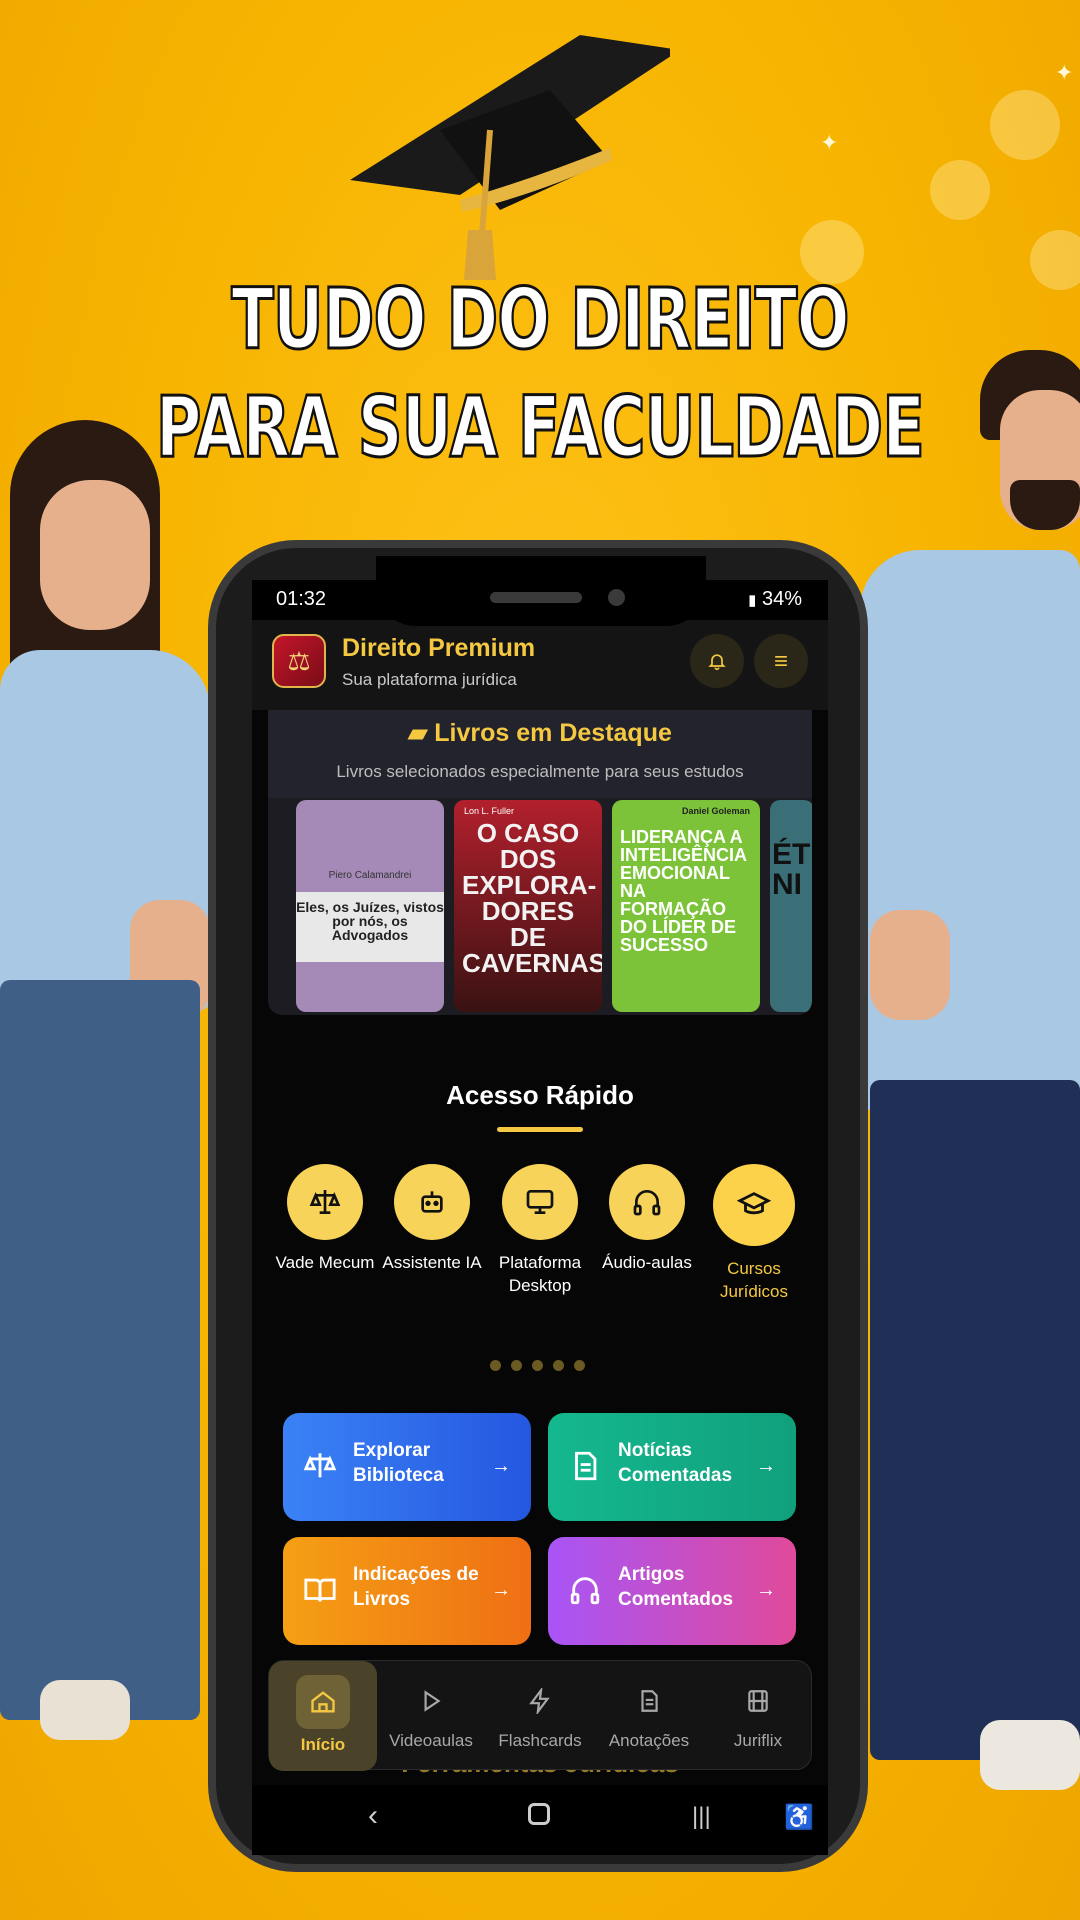 Image resolution: width=1080 pixels, height=1920 pixels. Describe the element at coordinates (540, 1231) in the screenshot. I see `quick-access-plataforma-desktop: Plataforma Desktop` at that location.